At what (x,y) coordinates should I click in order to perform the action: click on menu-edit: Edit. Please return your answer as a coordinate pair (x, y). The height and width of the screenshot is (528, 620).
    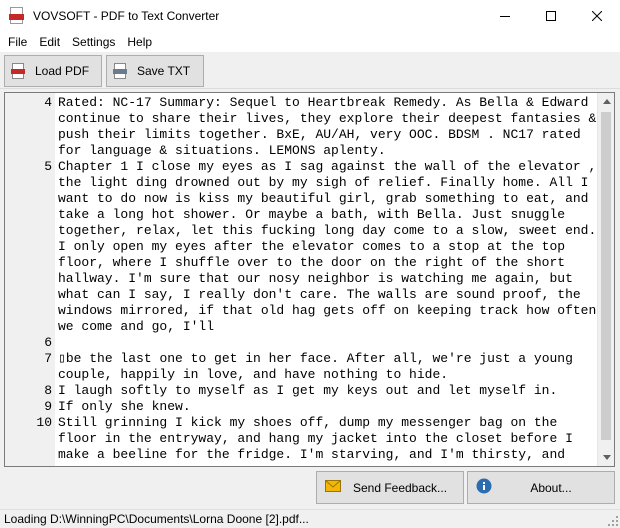
    Looking at the image, I should click on (49, 42).